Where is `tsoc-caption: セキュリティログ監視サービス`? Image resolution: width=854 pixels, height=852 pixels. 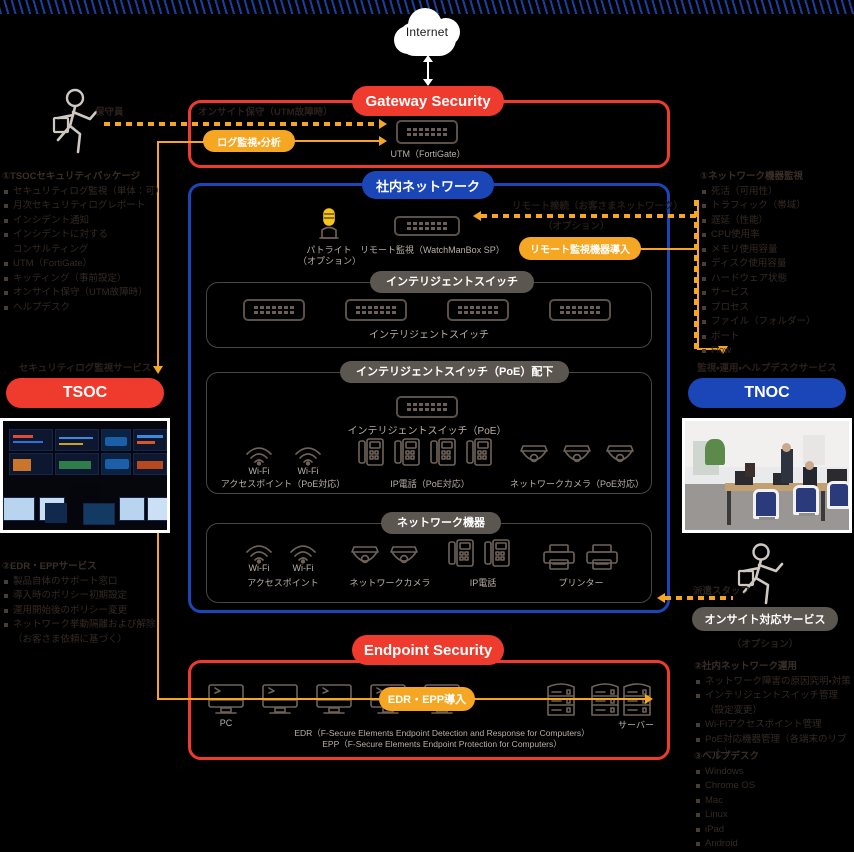
tsoc-caption: セキュリティログ監視サービス is located at coordinates (85, 368).